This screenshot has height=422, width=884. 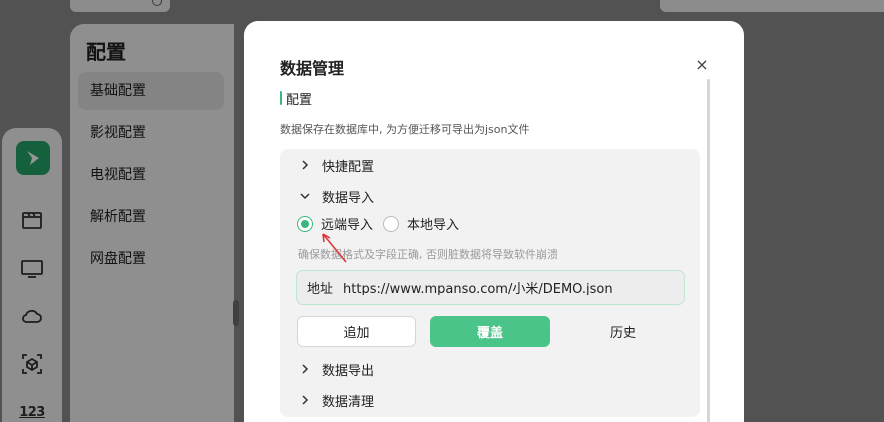 What do you see at coordinates (348, 167) in the screenshot?
I see `collapse-label: 快捷配置` at bounding box center [348, 167].